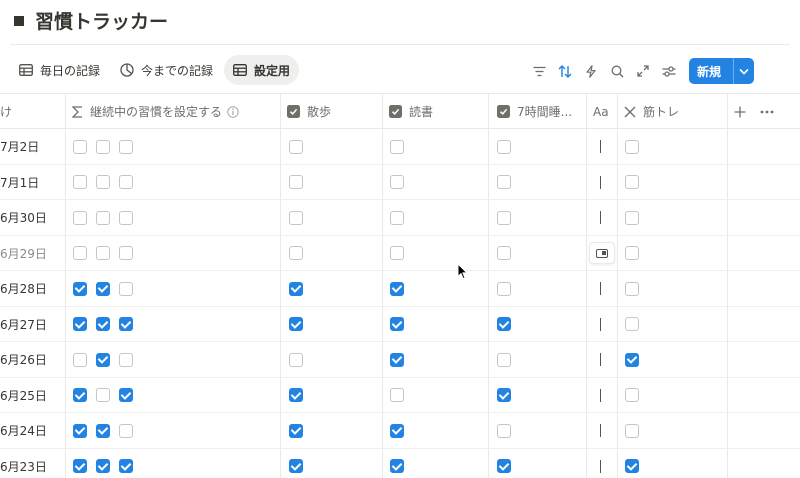 The image size is (800, 478). What do you see at coordinates (32, 324) in the screenshot?
I see `date-cell: 6月27日` at bounding box center [32, 324].